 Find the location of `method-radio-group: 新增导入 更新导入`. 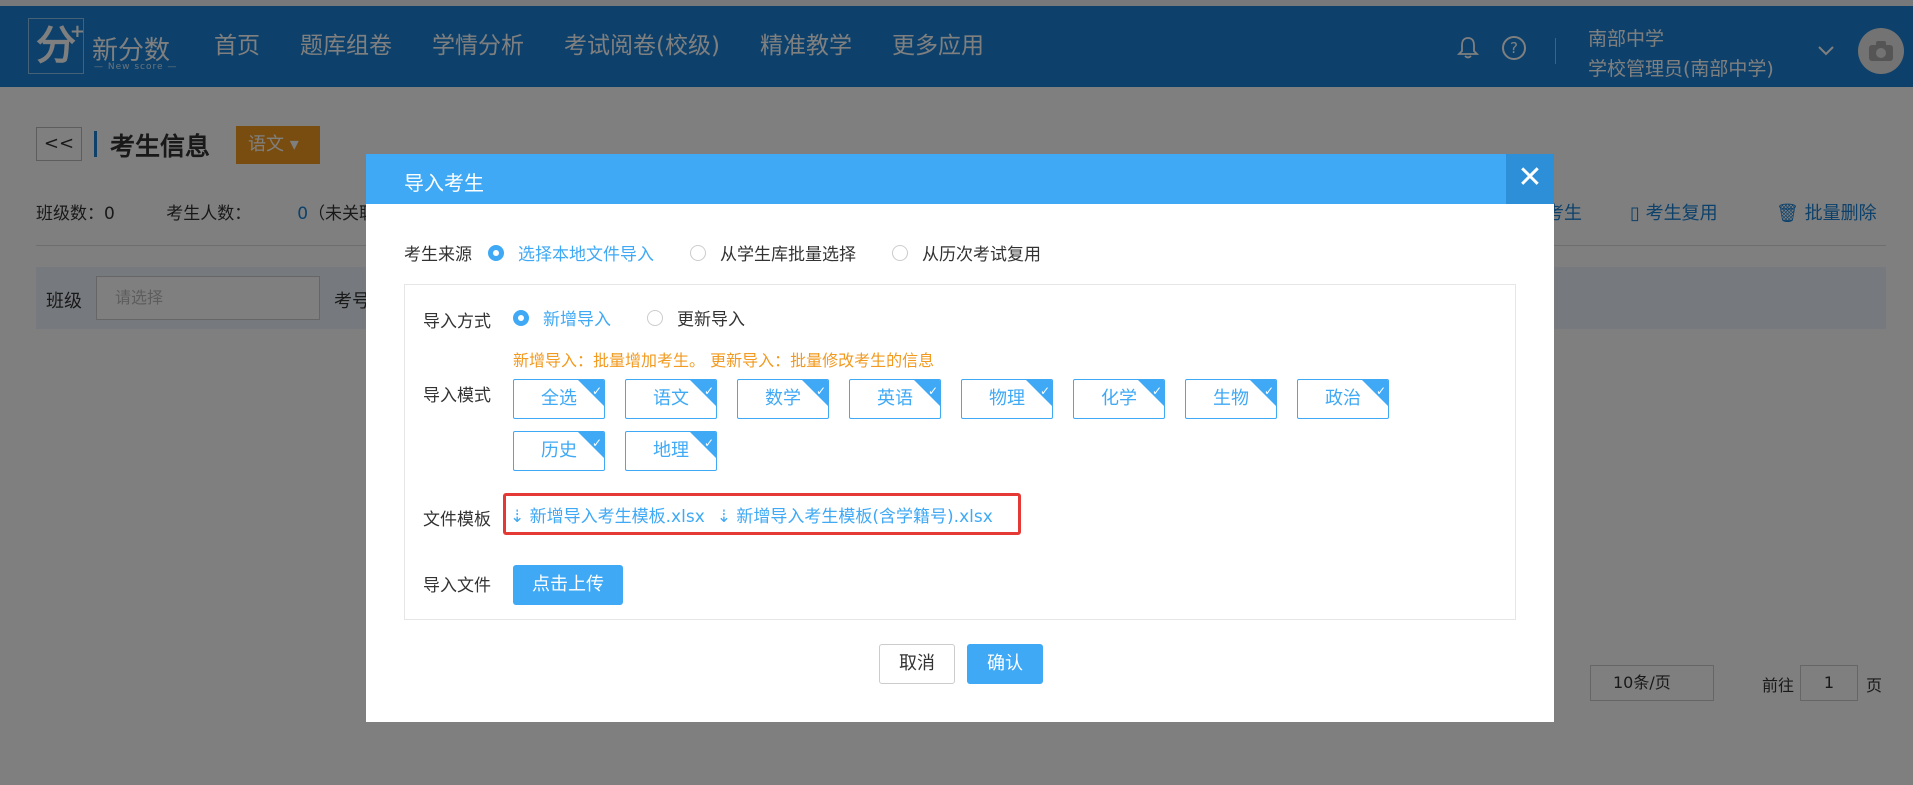

method-radio-group: 新增导入 更新导入 is located at coordinates (647, 317).